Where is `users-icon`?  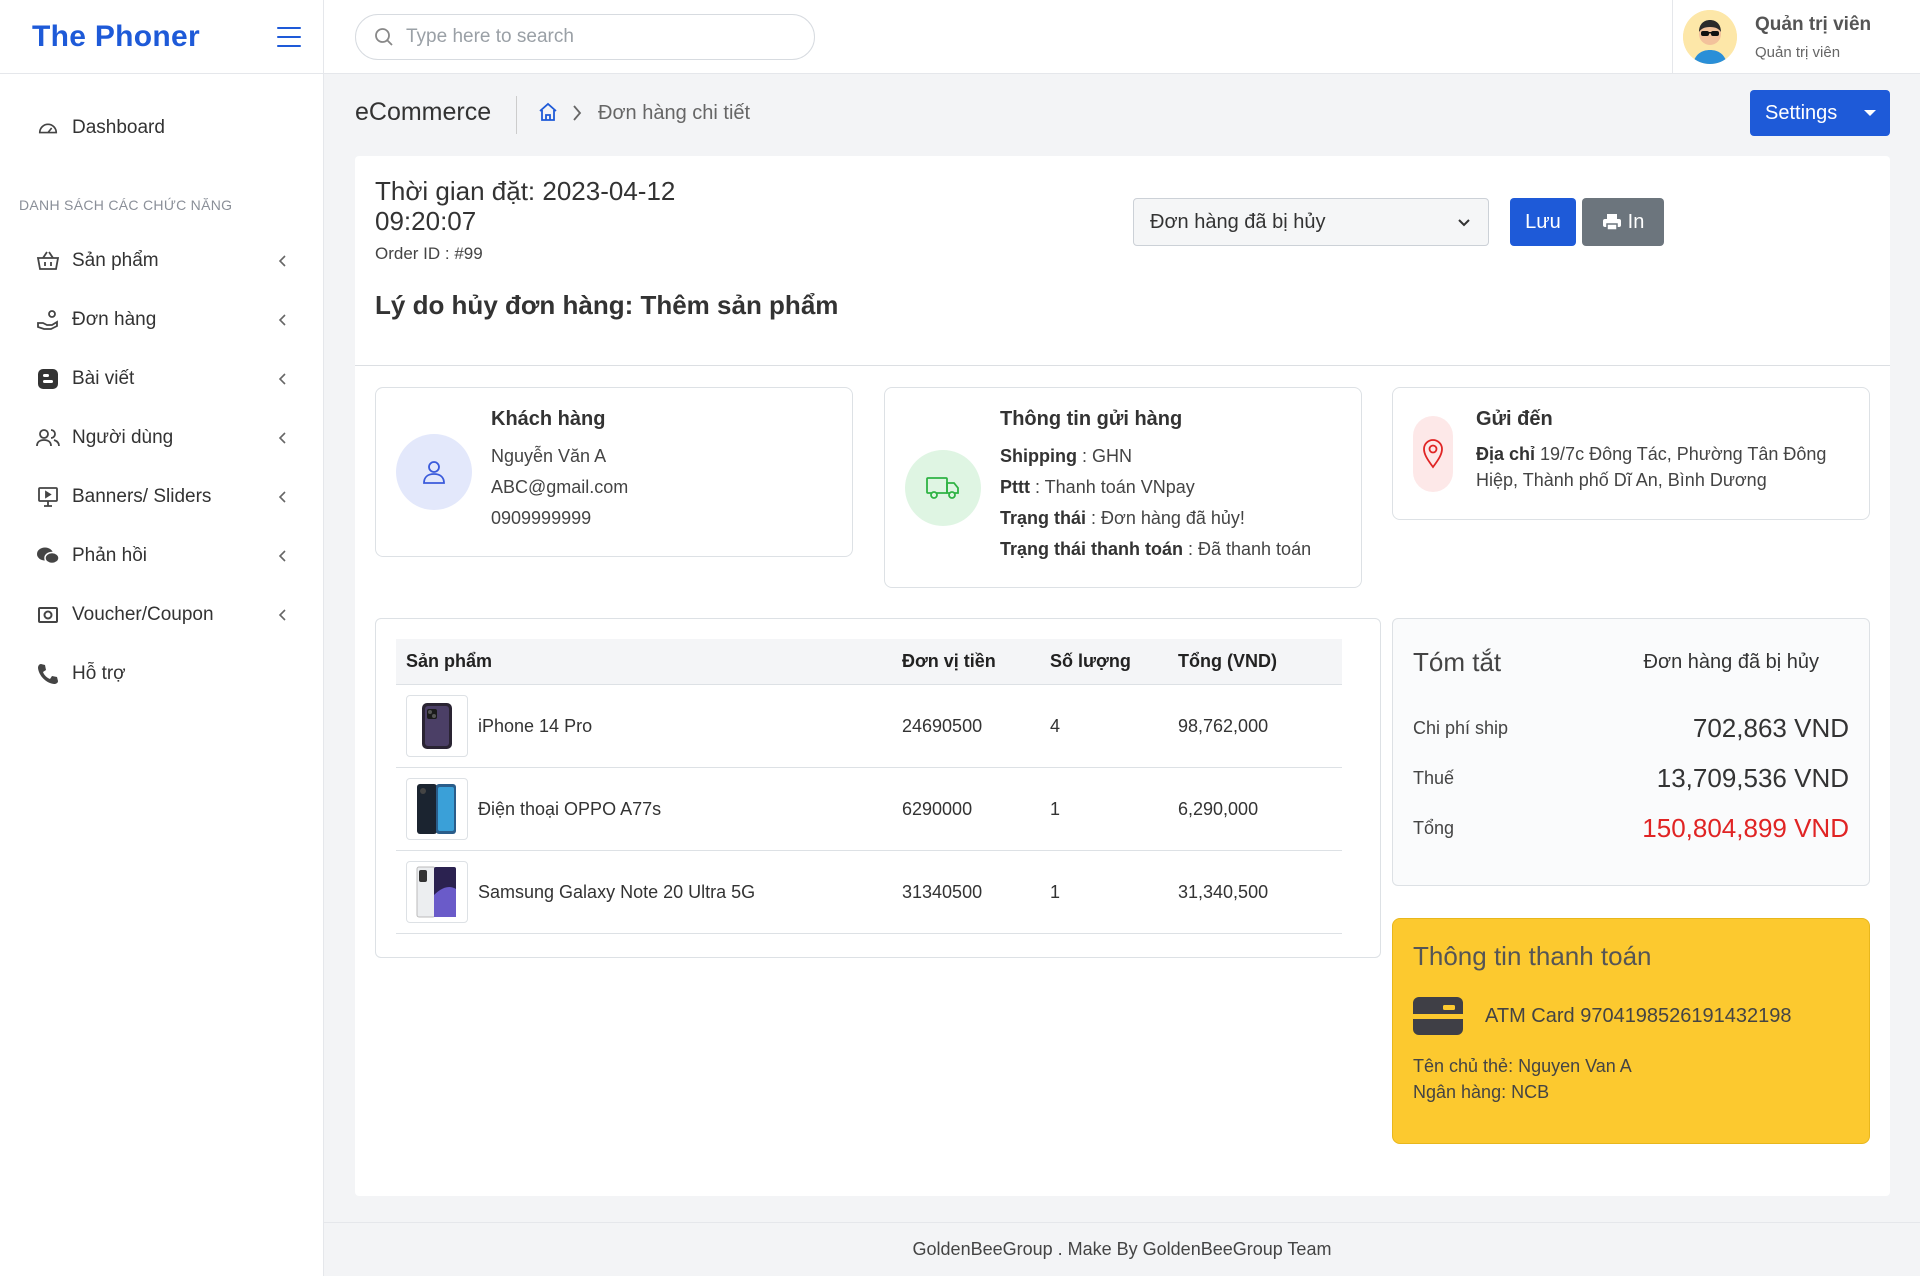
users-icon is located at coordinates (48, 438).